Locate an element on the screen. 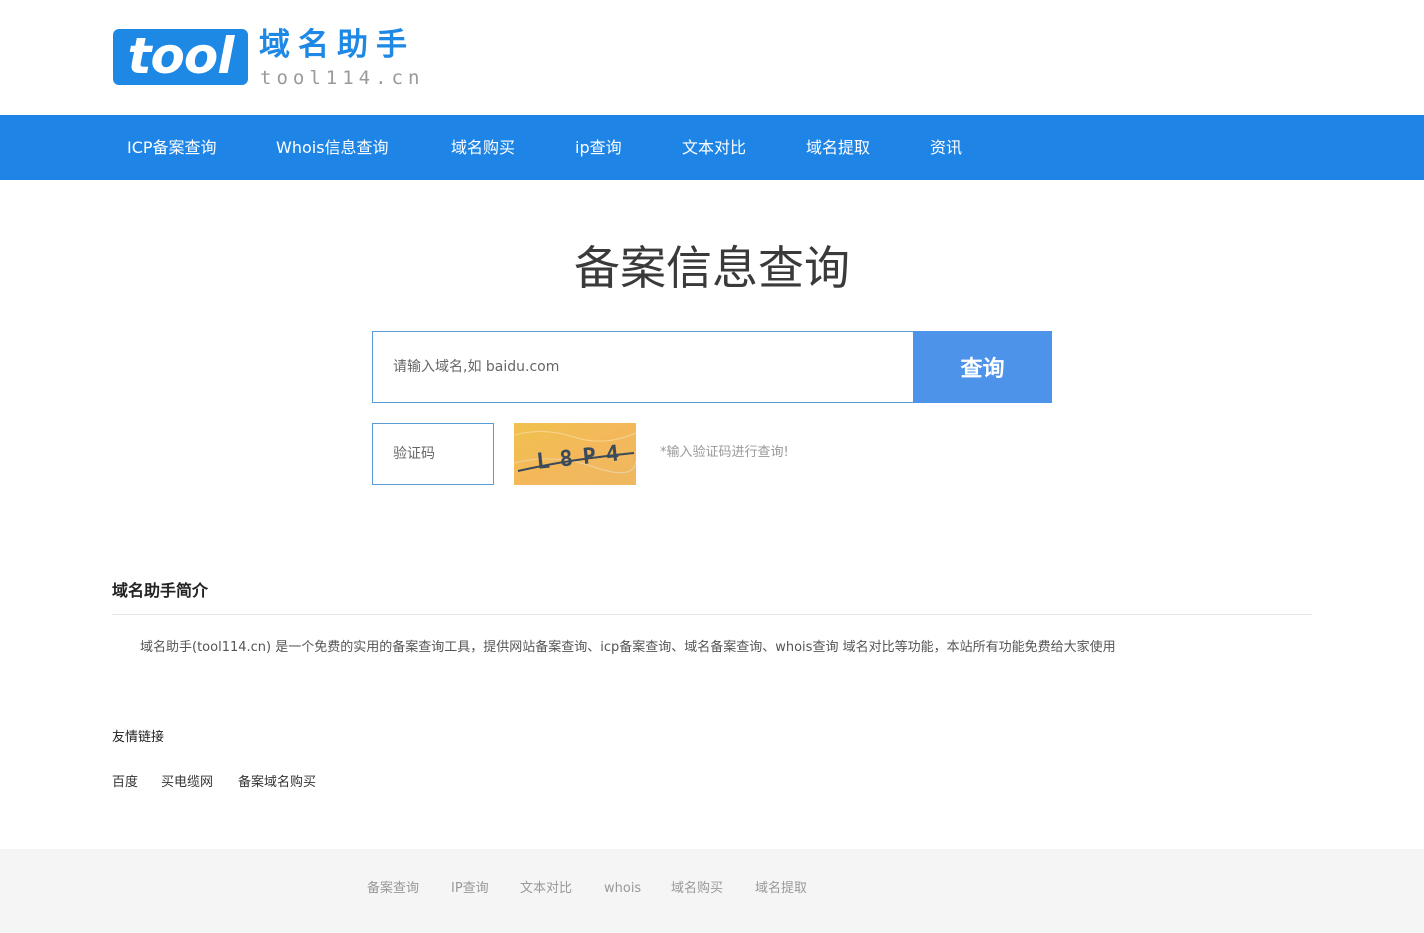 Image resolution: width=1424 pixels, height=933 pixels. captcha-input is located at coordinates (433, 454).